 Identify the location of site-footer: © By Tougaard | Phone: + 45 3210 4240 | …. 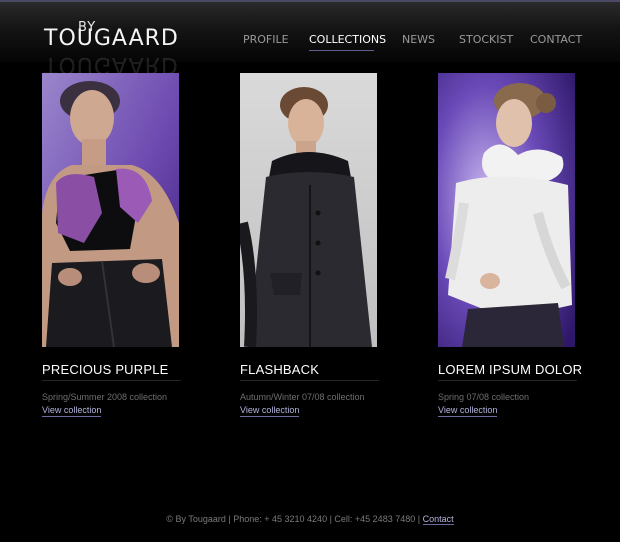
(310, 519).